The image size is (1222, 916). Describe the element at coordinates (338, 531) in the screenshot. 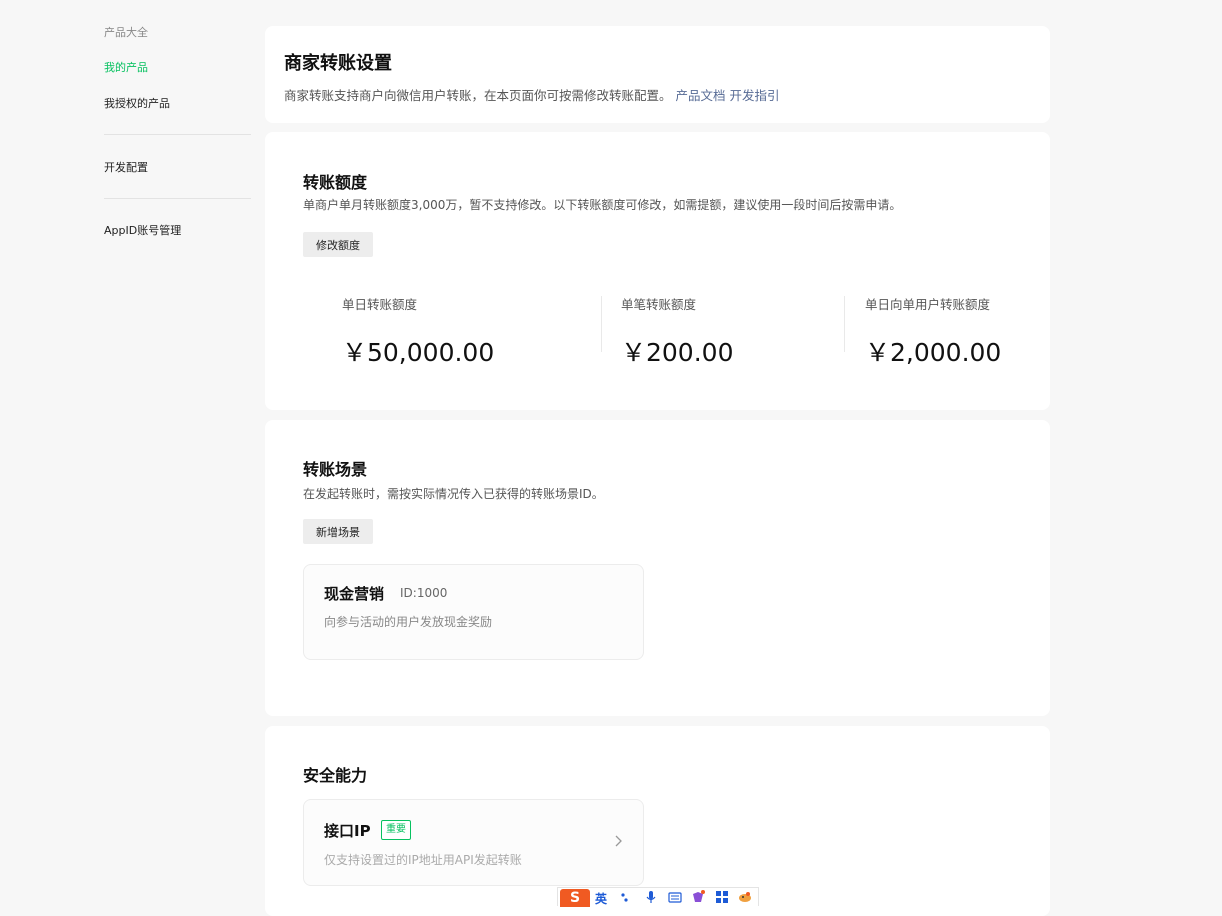

I see `add-scene-button: 新增场景` at that location.